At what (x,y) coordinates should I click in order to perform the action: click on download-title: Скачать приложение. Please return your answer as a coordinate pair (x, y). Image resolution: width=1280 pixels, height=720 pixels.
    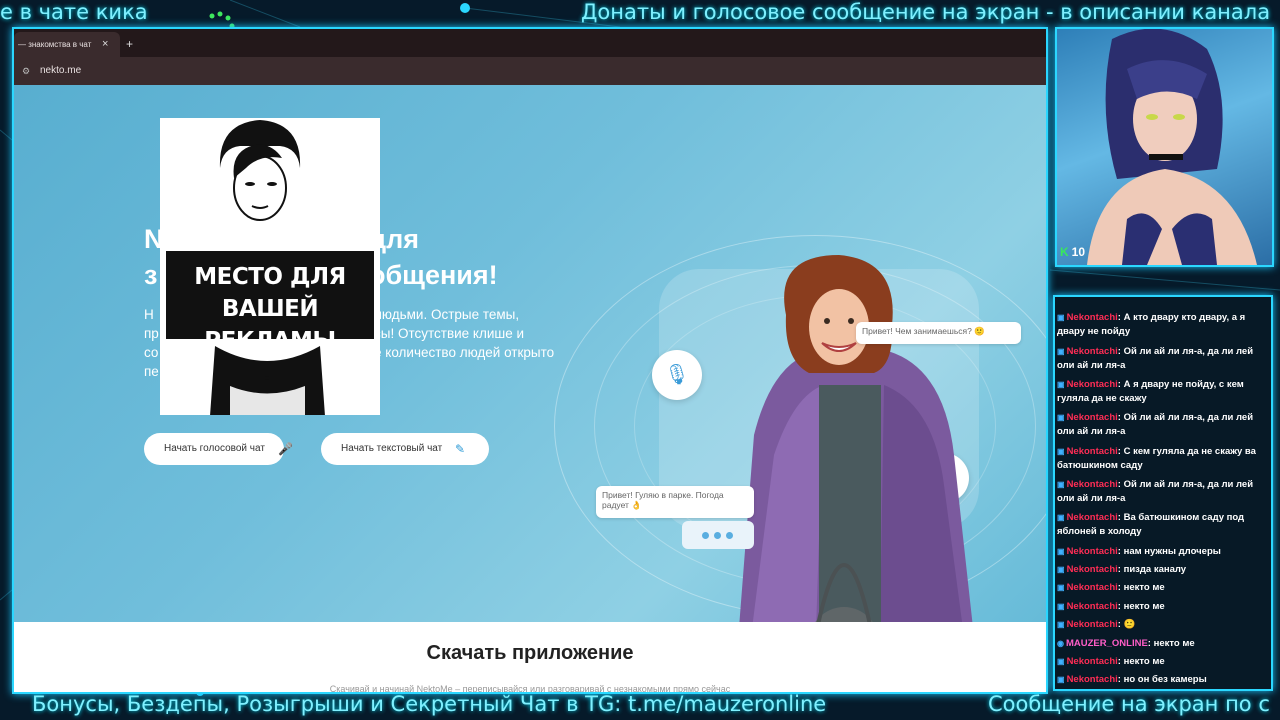
    Looking at the image, I should click on (530, 653).